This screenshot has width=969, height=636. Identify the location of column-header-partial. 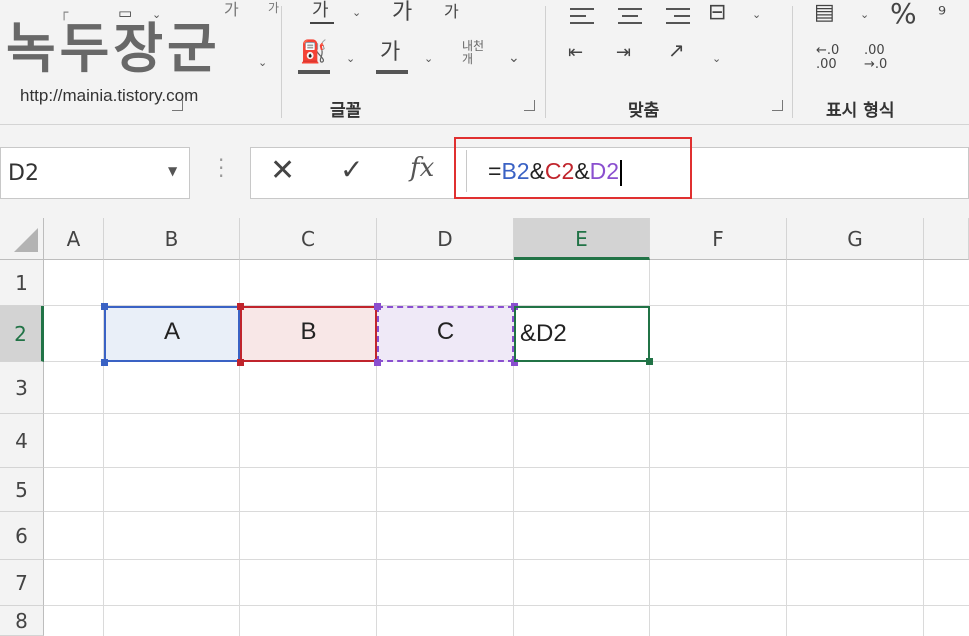
(946, 239).